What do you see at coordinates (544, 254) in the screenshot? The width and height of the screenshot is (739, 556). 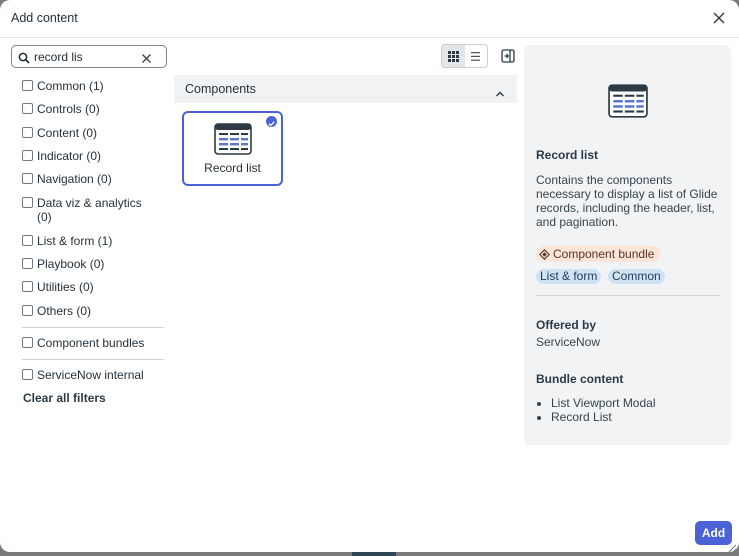 I see `bundle-icon` at bounding box center [544, 254].